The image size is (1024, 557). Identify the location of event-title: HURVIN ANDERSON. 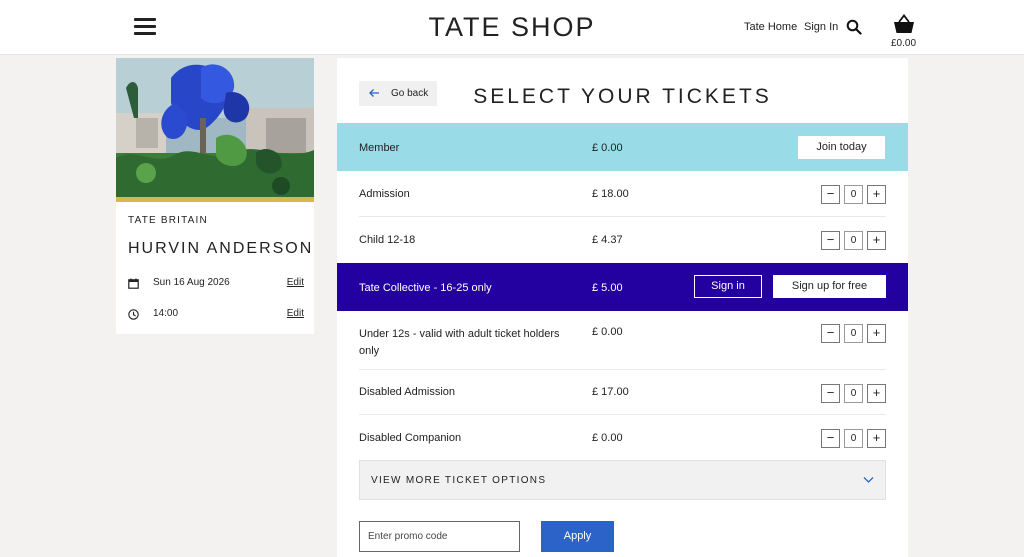
(221, 248).